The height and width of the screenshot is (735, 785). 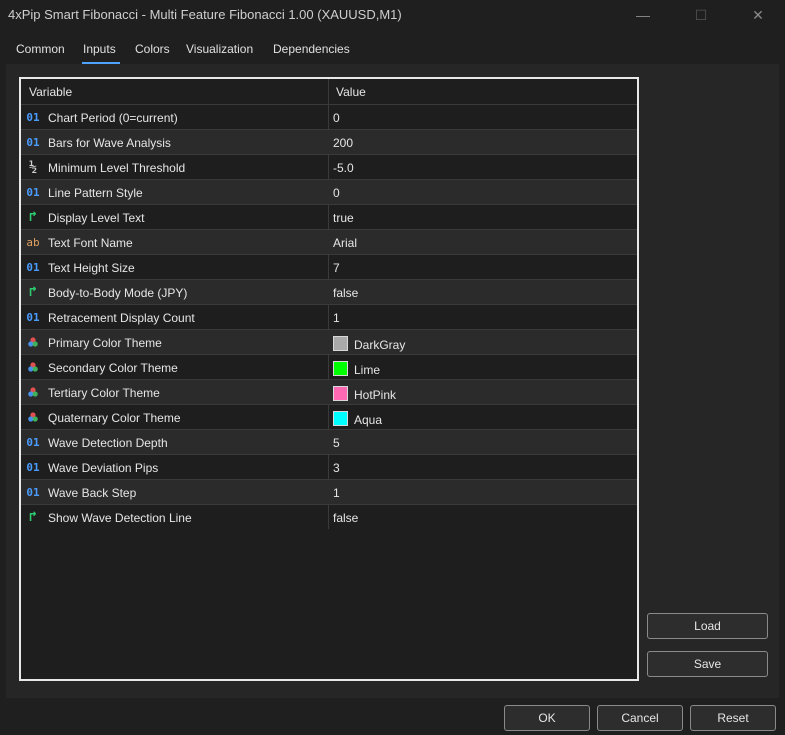 I want to click on value-text: -5.0, so click(x=343, y=168).